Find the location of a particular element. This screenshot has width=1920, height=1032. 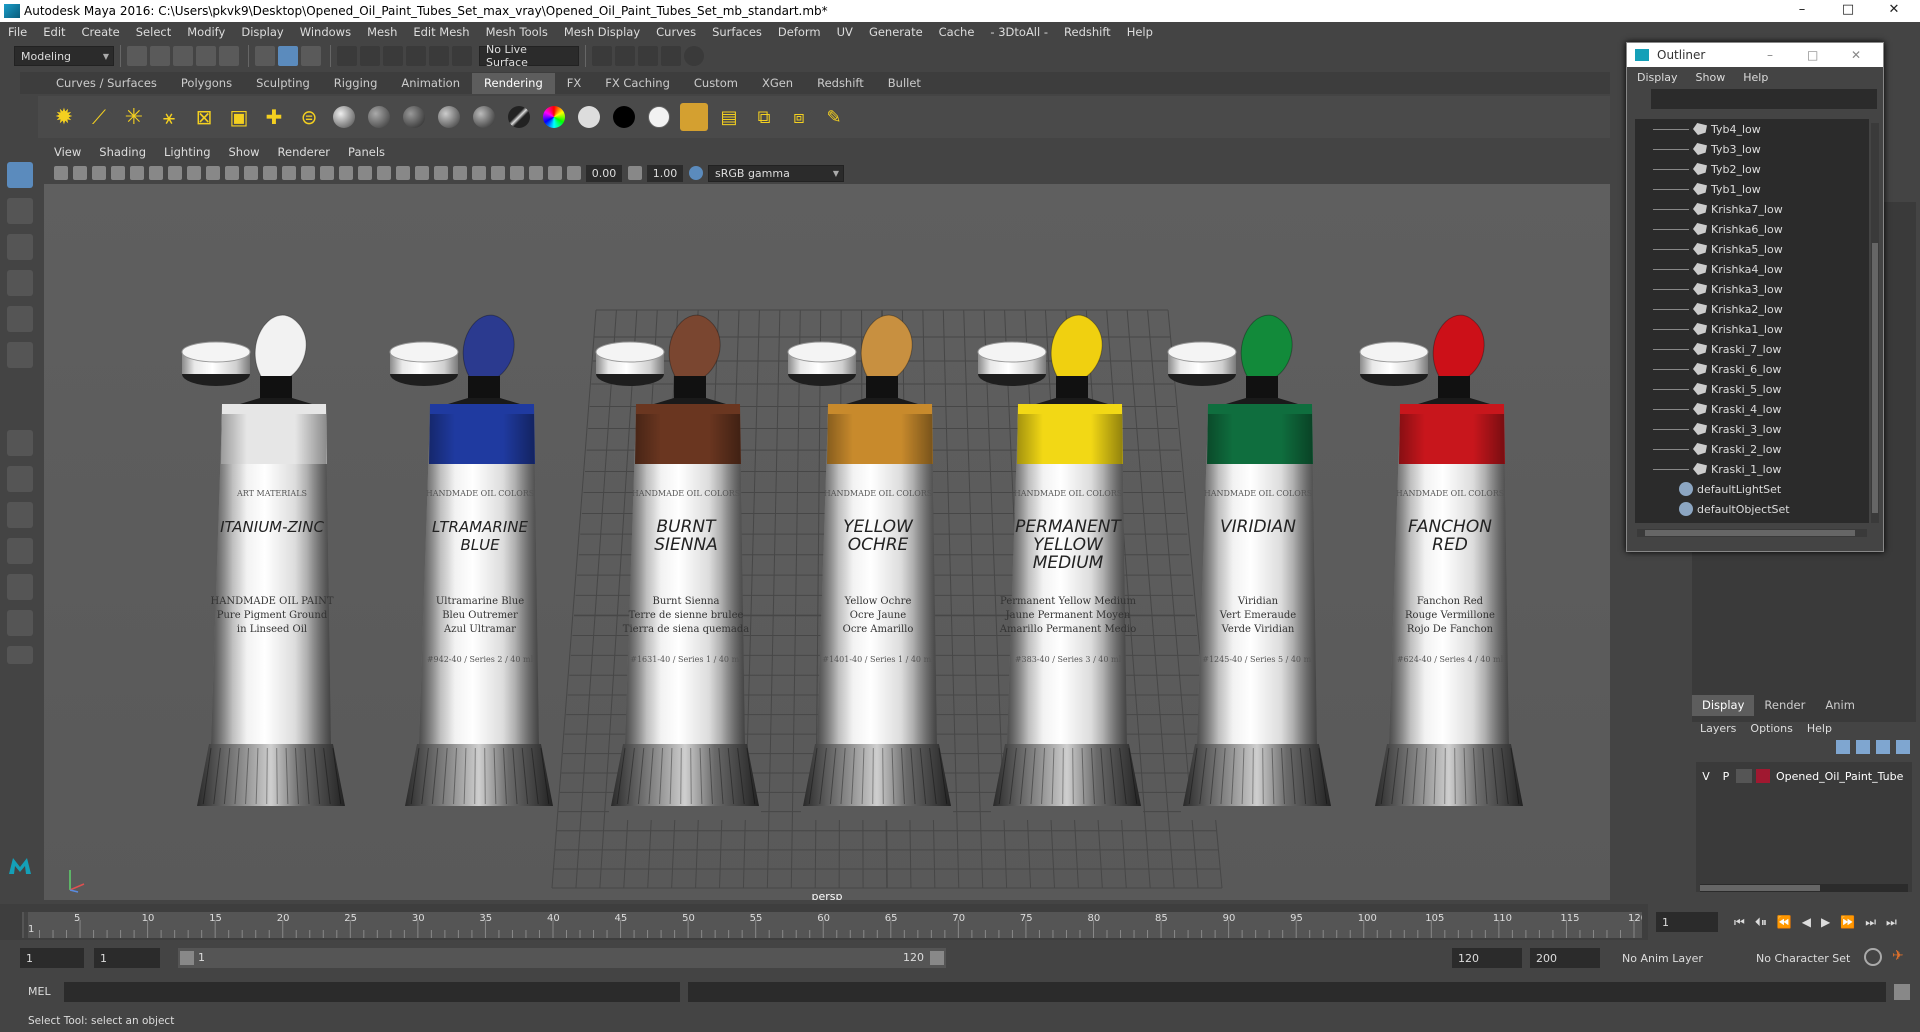

four-view-layout-icon is located at coordinates (20, 479).